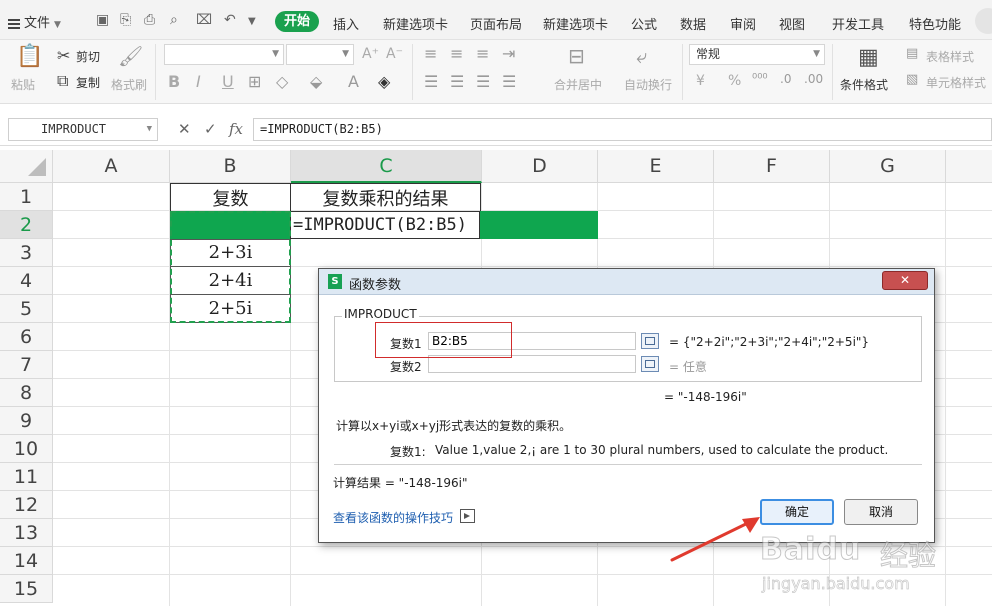 The width and height of the screenshot is (992, 606). I want to click on conditional-format-icon: ▦, so click(868, 57).